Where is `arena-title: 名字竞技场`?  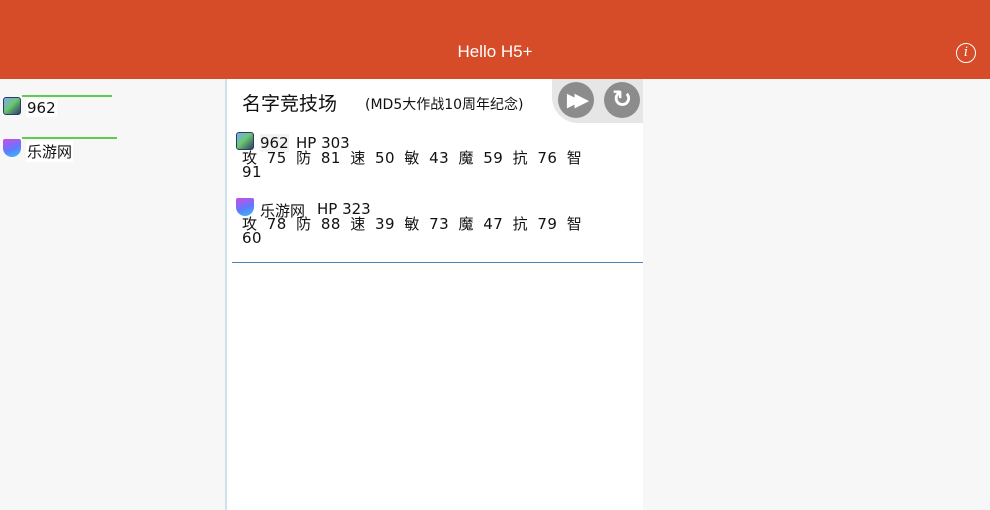 arena-title: 名字竞技场 is located at coordinates (290, 104).